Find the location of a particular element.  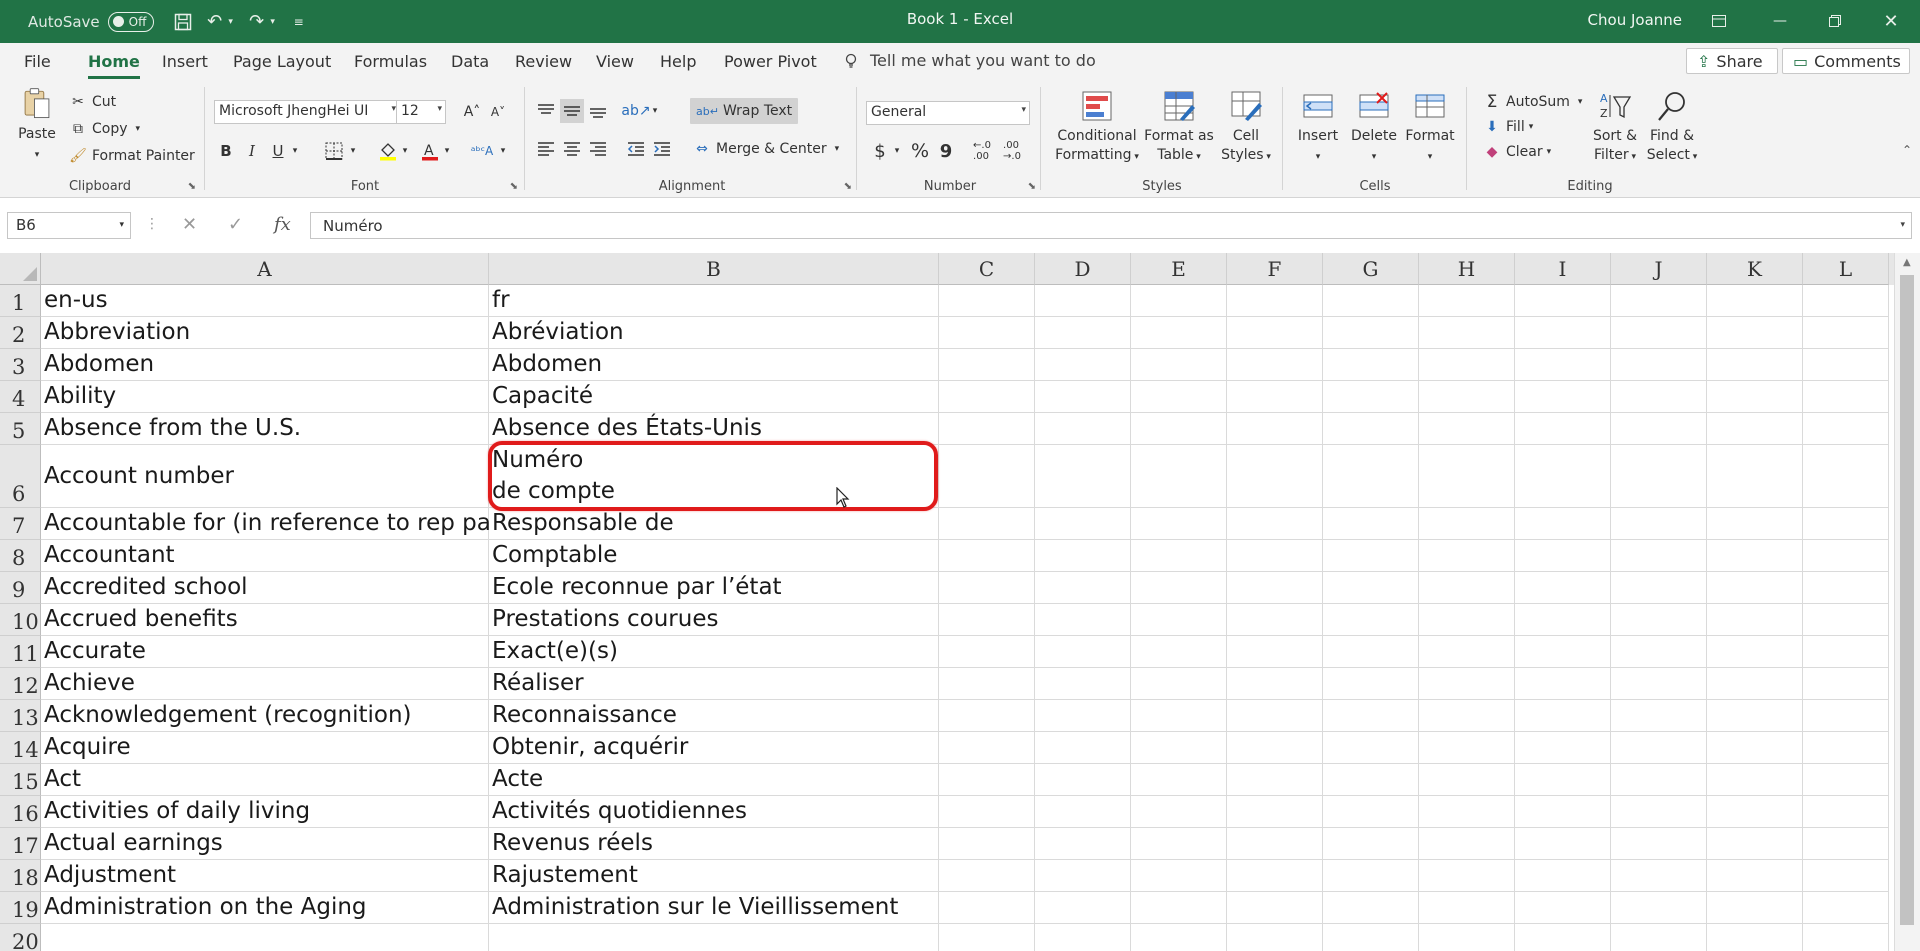

restore-icon is located at coordinates (1835, 21).